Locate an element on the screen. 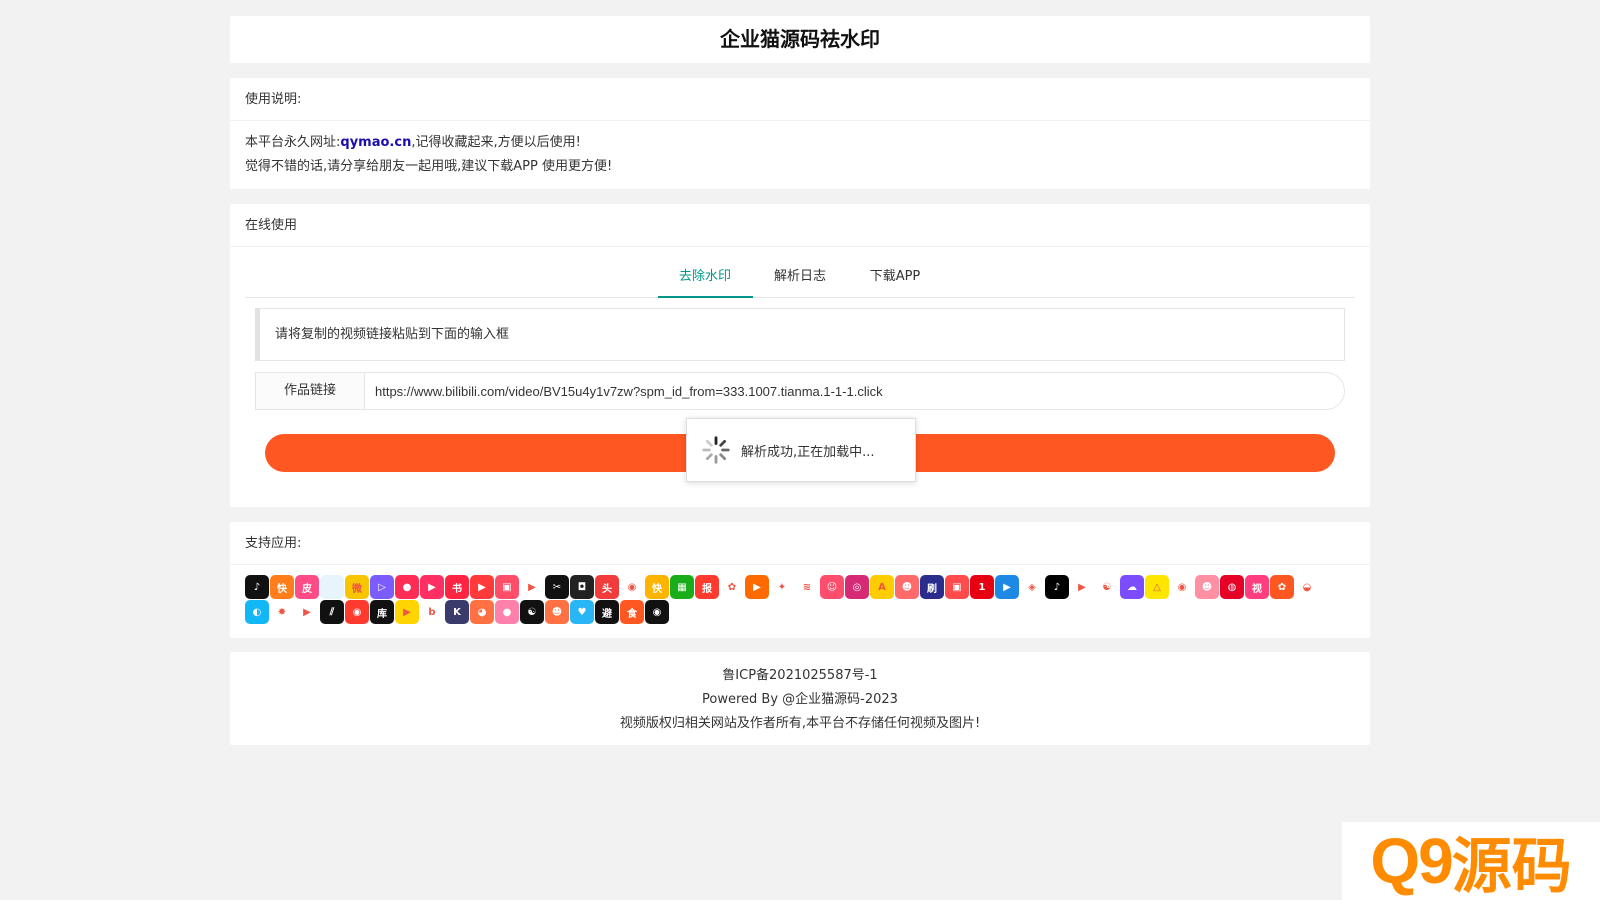 The image size is (1600, 900). tab-remove-watermark: 去除水印 is located at coordinates (705, 272).